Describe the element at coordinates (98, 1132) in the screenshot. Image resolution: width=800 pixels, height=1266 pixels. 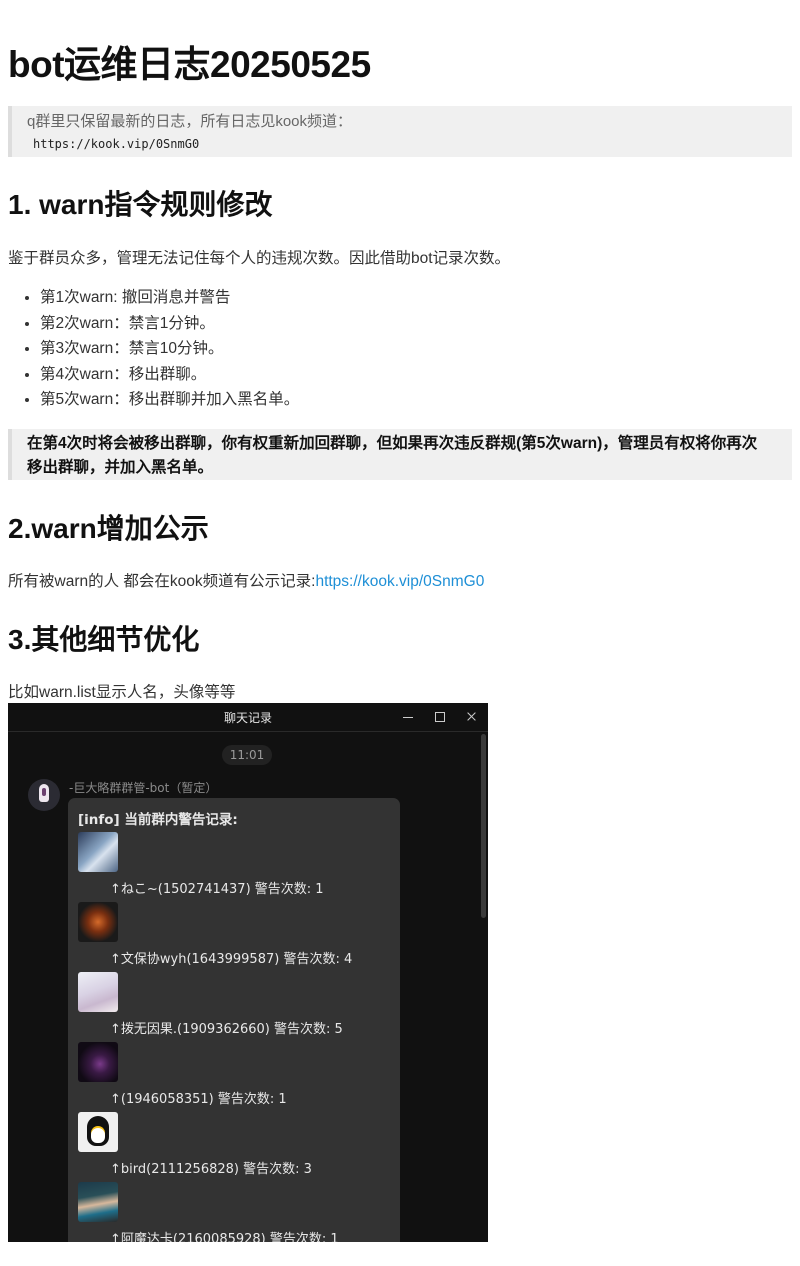
I see `penguin-avatar-icon` at that location.